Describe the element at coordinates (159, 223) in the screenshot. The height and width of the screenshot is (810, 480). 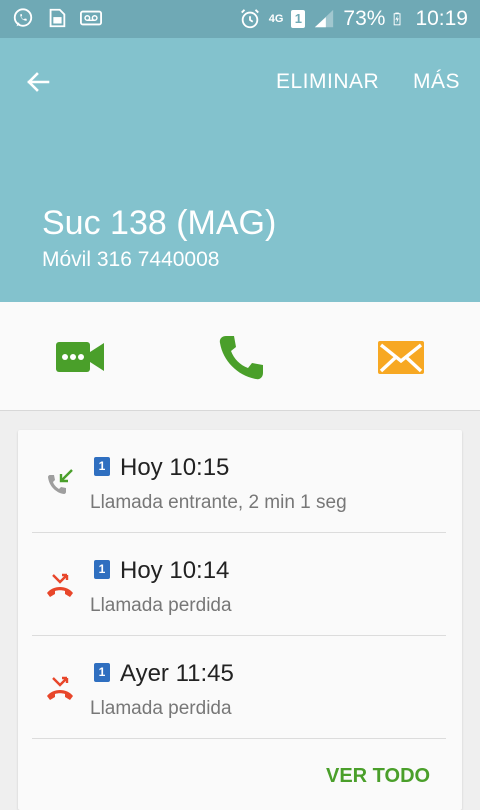
I see `contact-name: Suc 138 (MAG)` at that location.